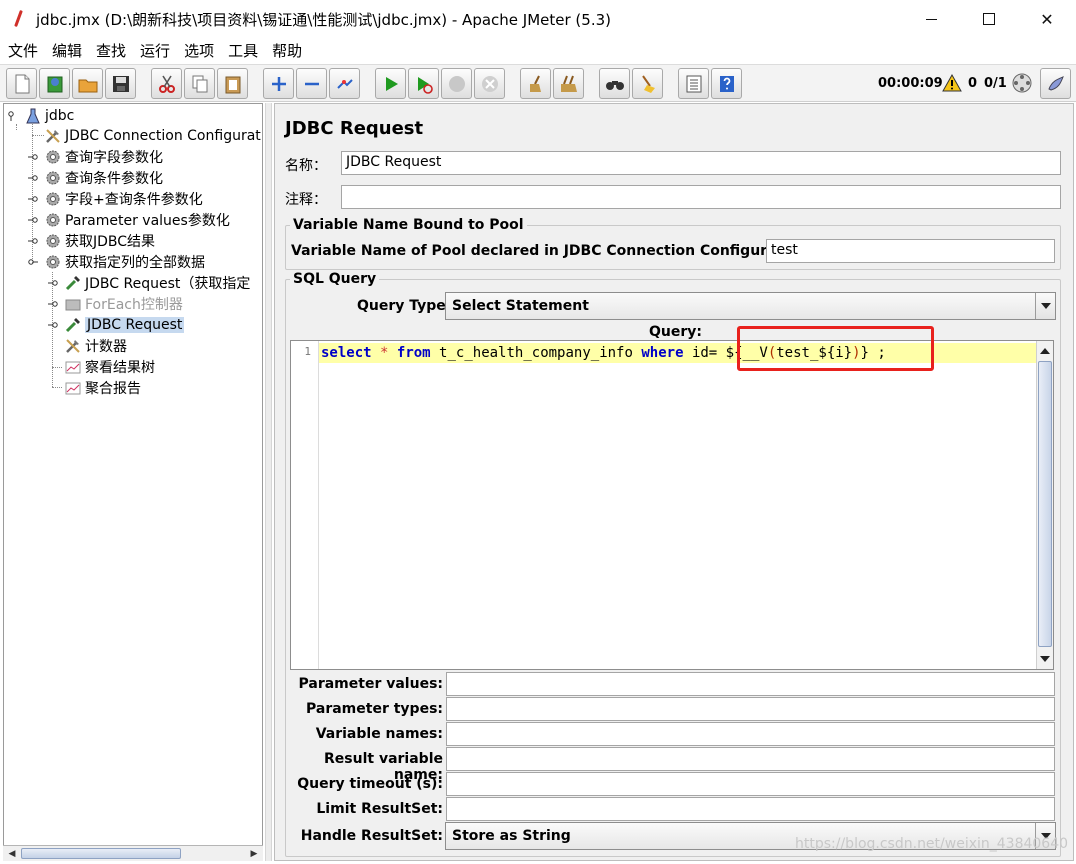  I want to click on new-button, so click(21, 83).